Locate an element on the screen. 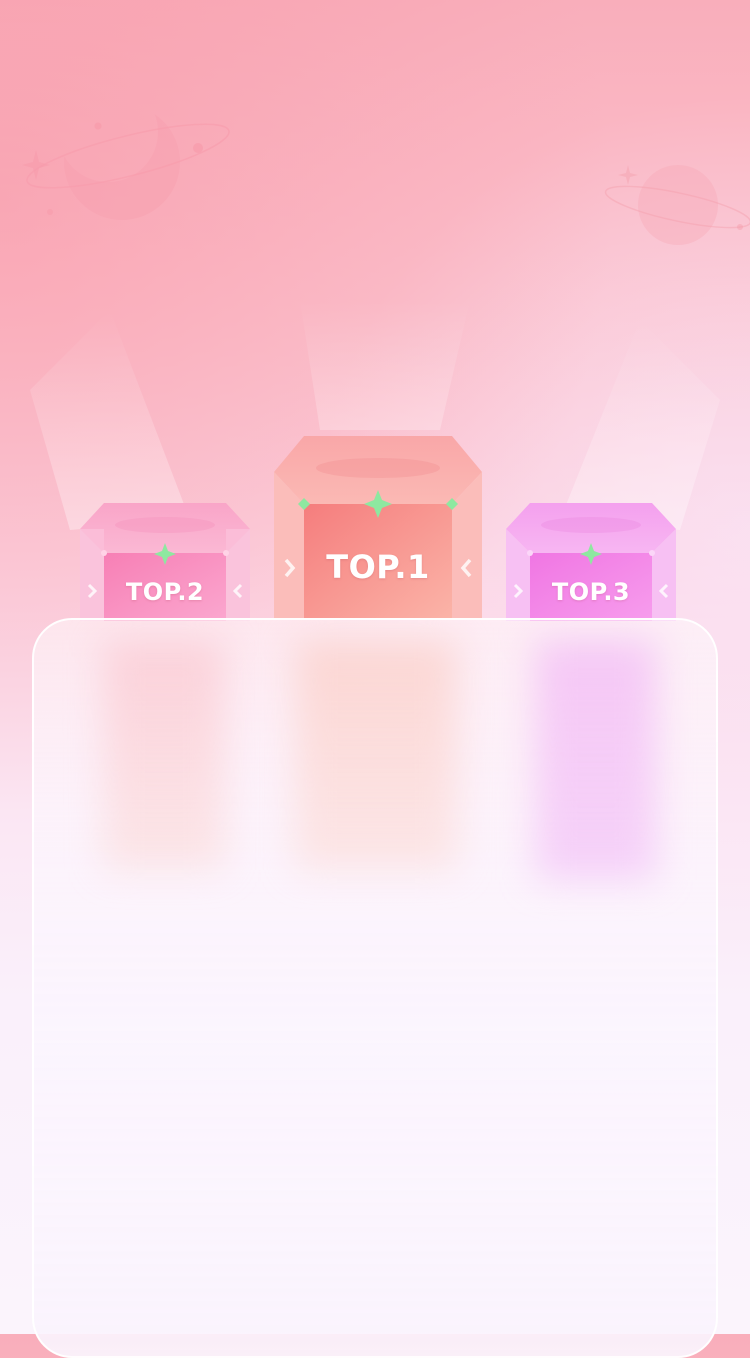  podium-label-top-1: TOP.1 is located at coordinates (378, 567).